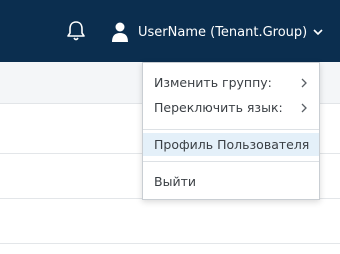  I want to click on menu-item-change-group: Изменить группу:, so click(231, 82).